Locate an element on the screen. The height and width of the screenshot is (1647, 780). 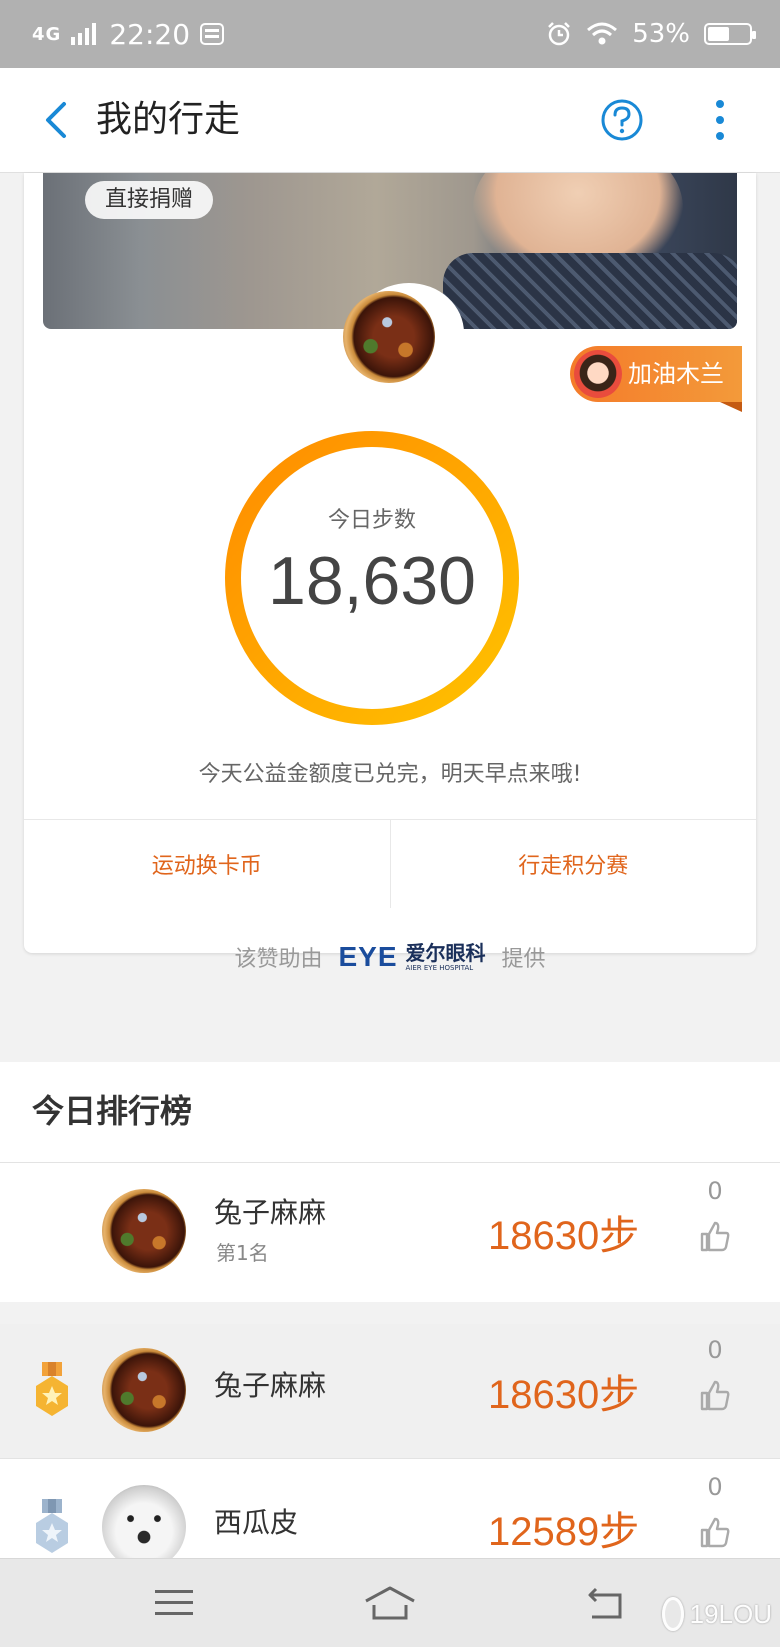
chevron-left-icon is located at coordinates (56, 120).